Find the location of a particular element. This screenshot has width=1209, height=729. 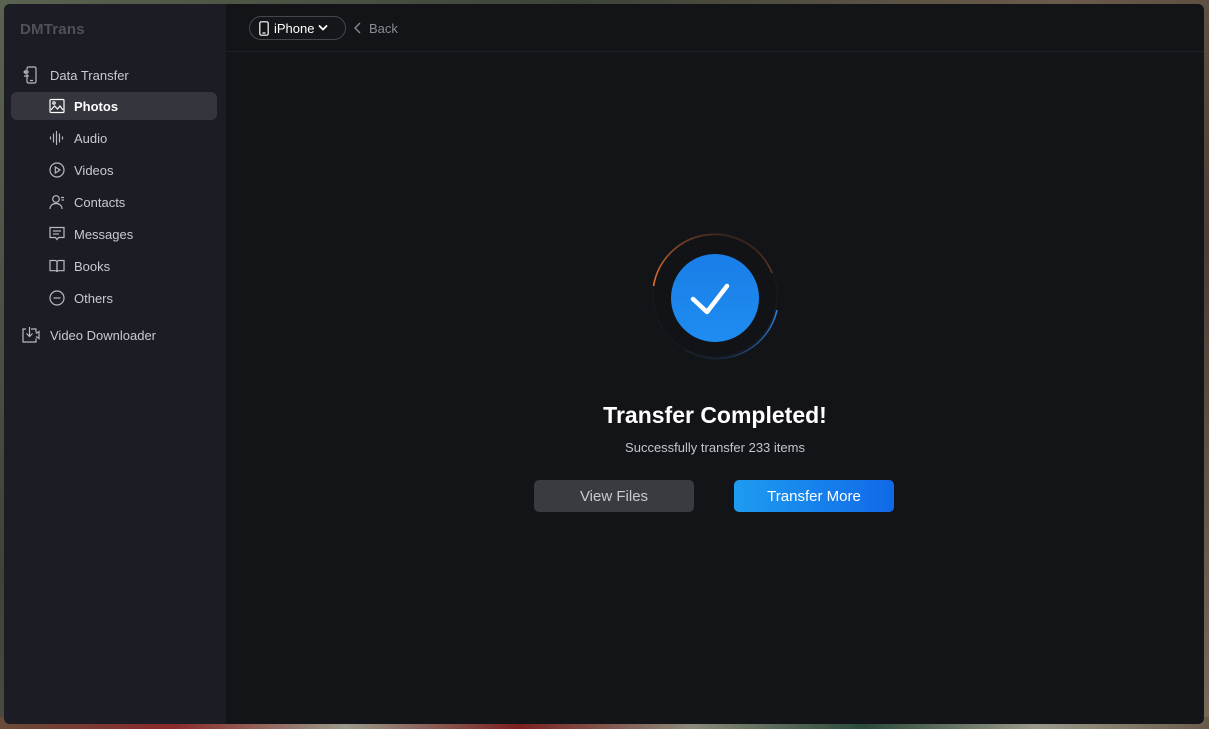

audio-wave-icon is located at coordinates (57, 138).